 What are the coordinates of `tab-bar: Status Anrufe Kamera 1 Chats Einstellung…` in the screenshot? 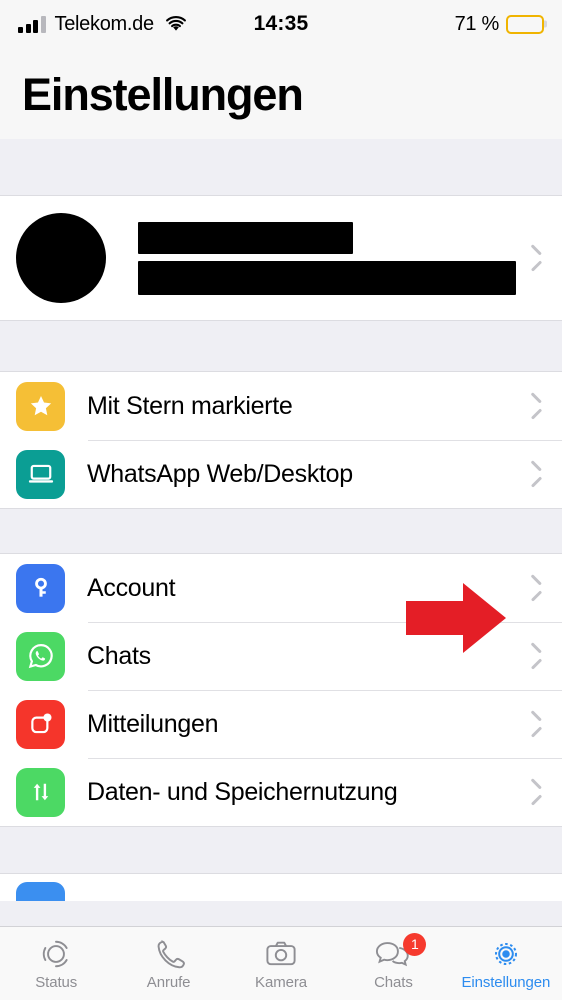 It's located at (281, 963).